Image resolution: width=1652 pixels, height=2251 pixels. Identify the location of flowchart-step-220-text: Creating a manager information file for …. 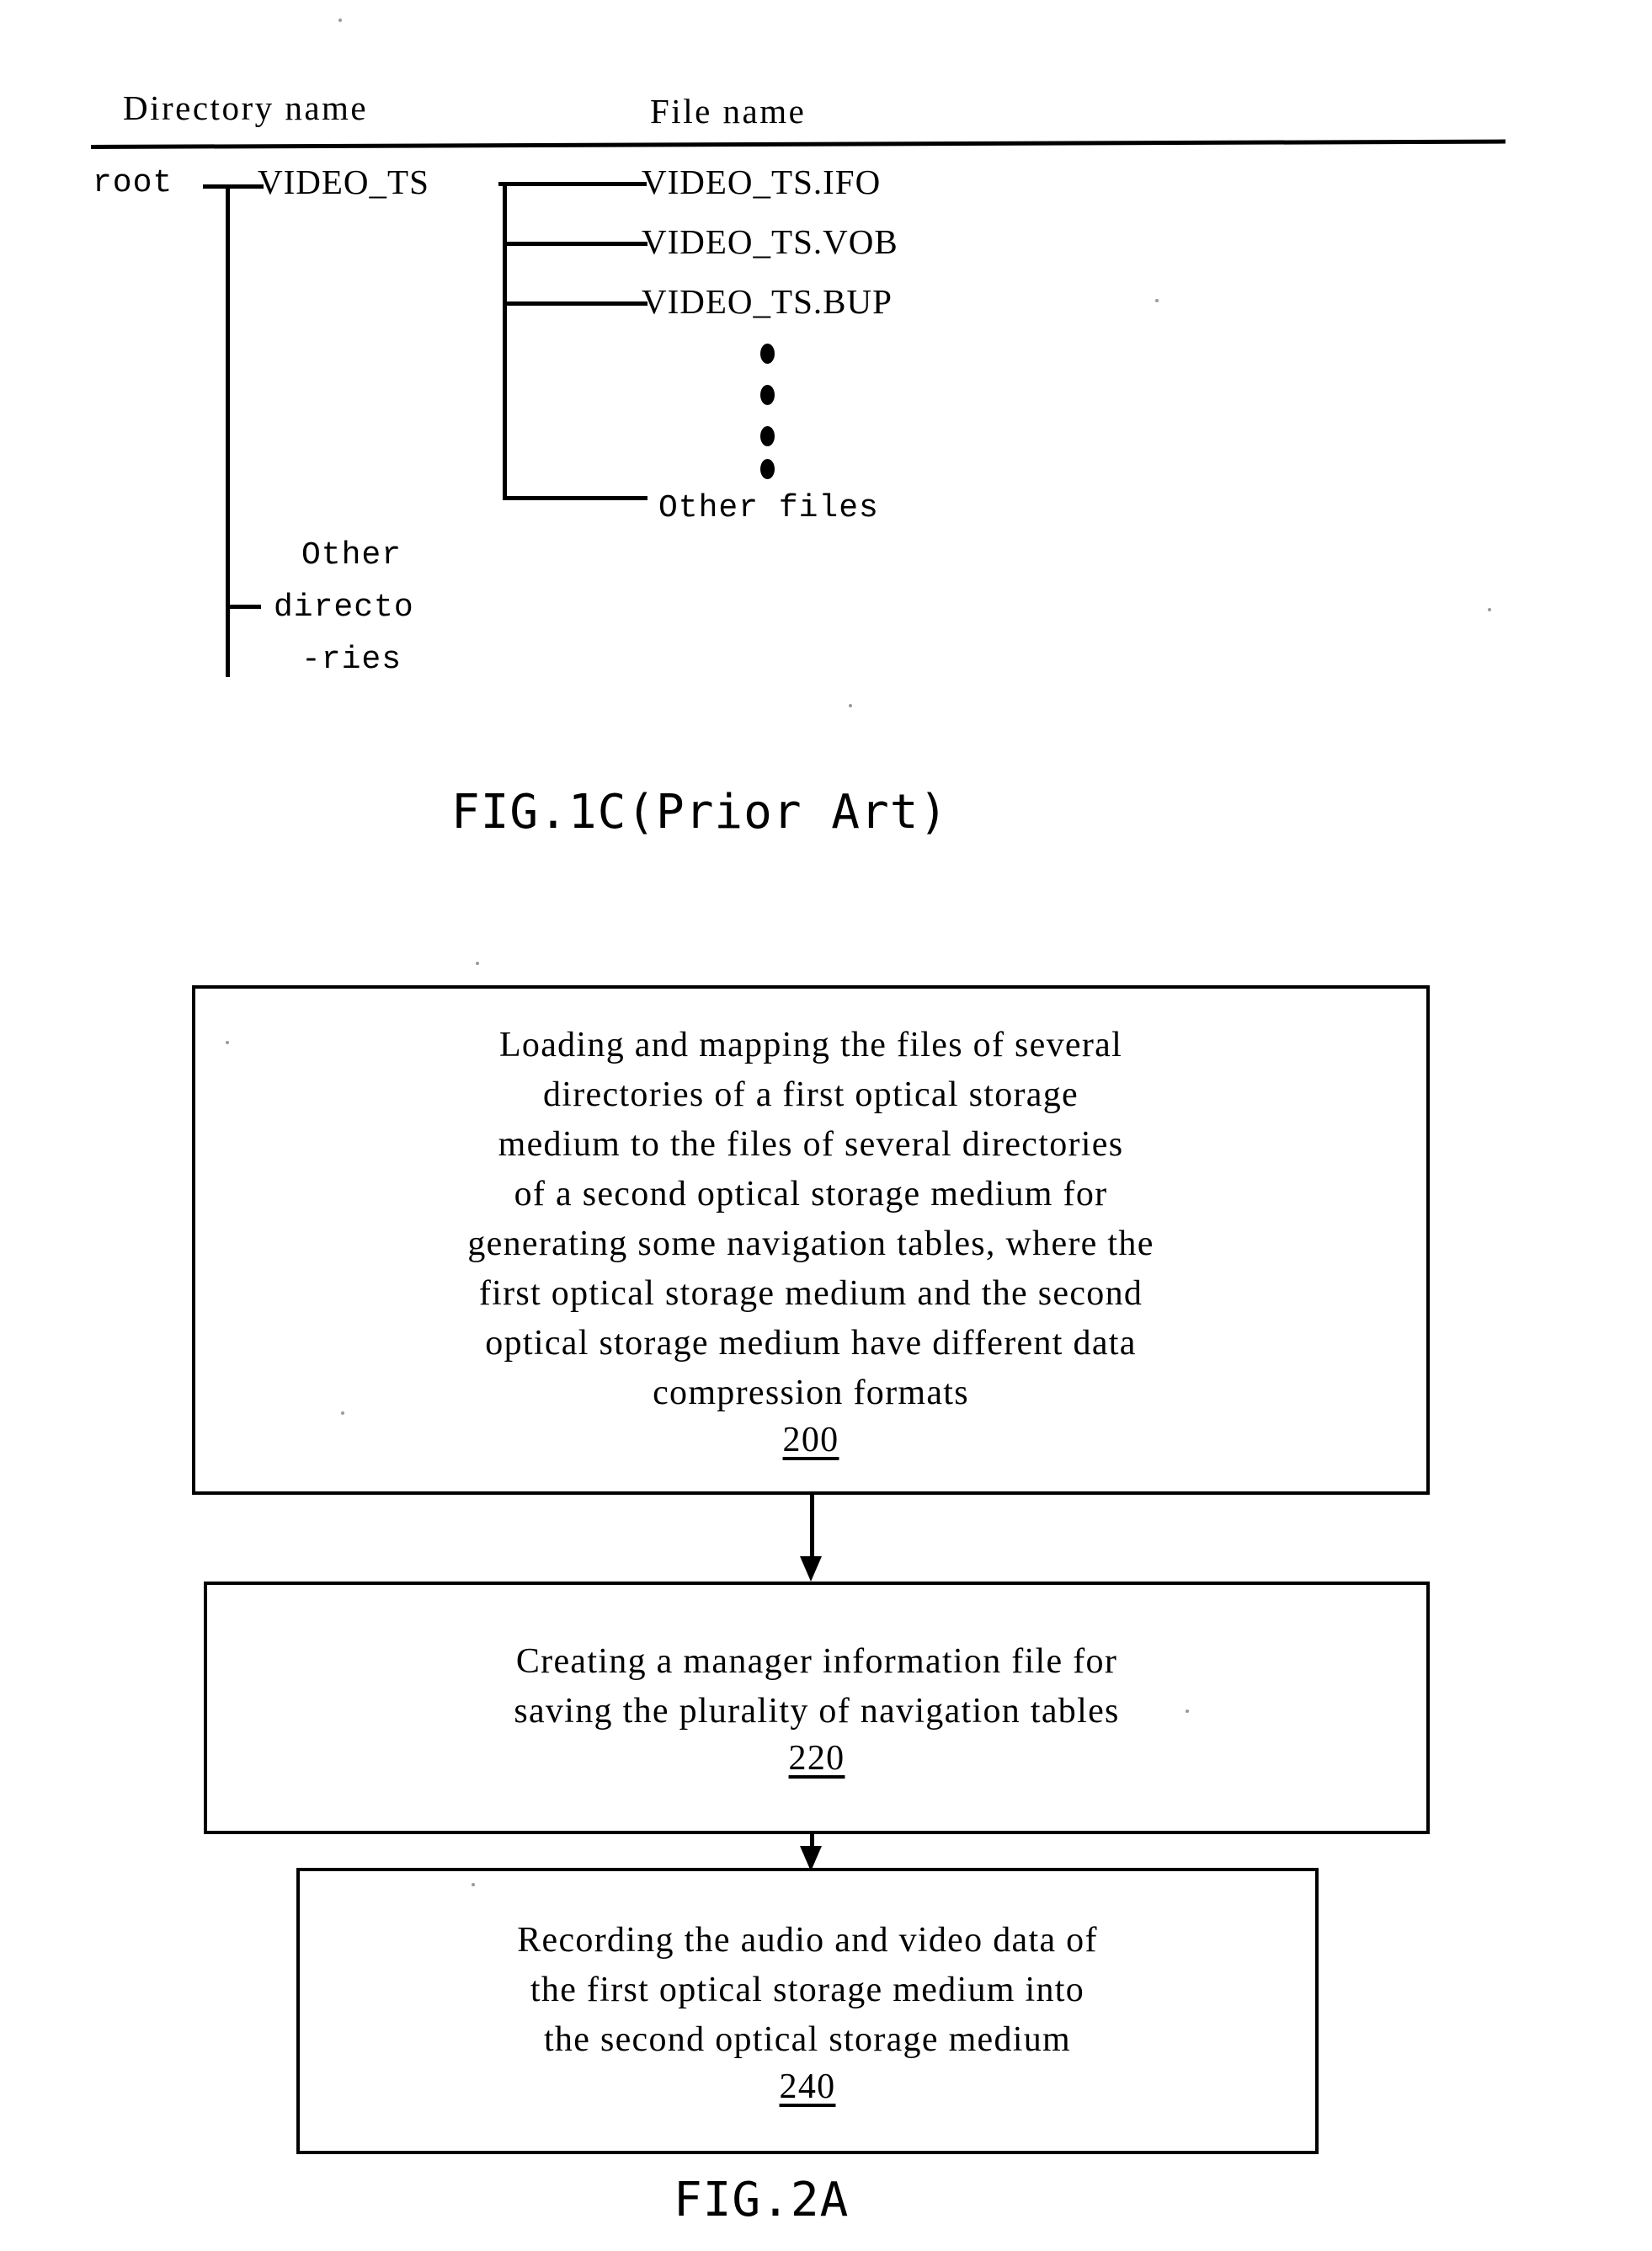
(817, 1686).